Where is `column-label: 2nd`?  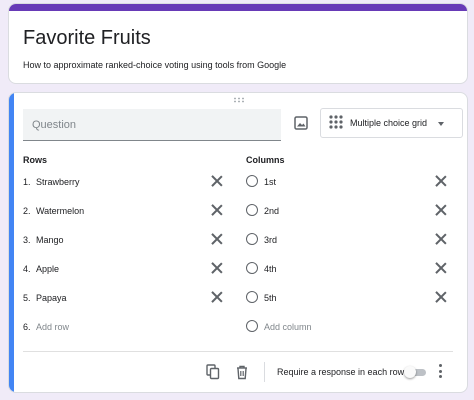
column-label: 2nd is located at coordinates (271, 211).